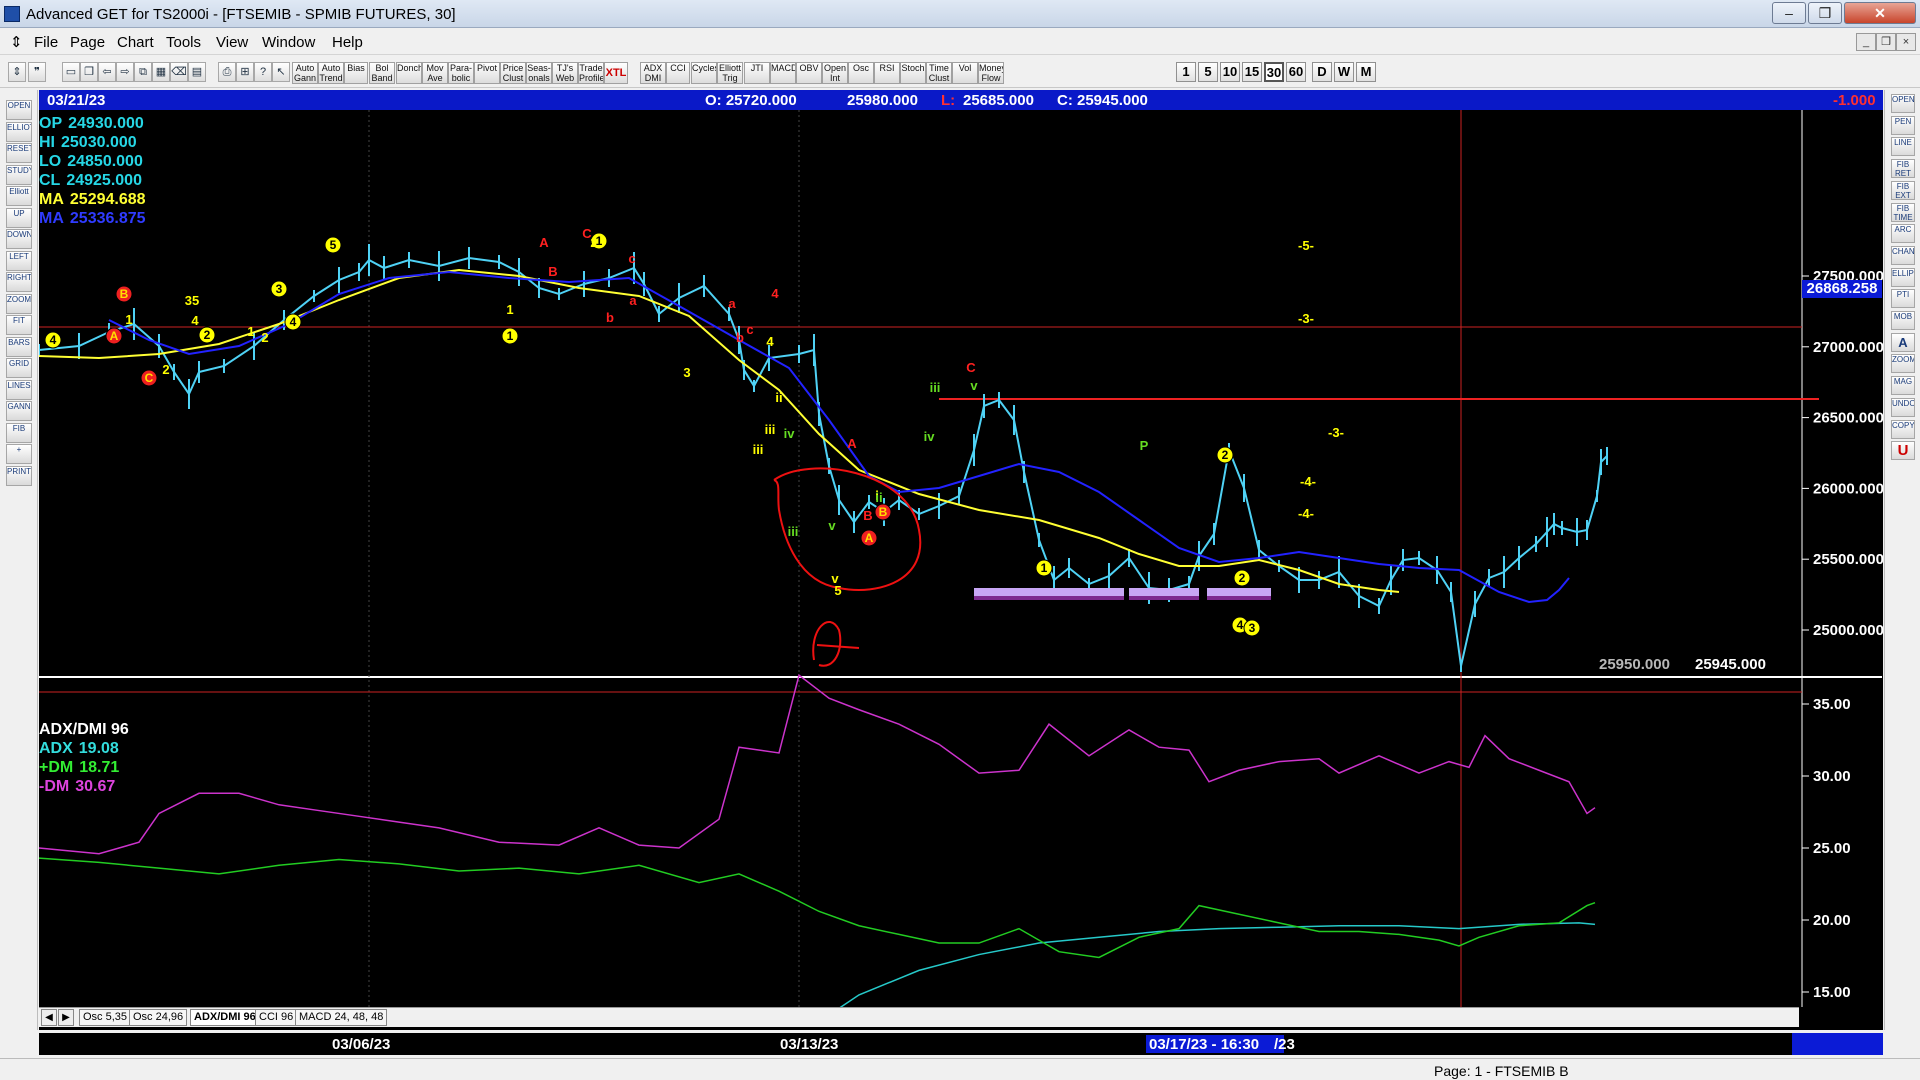  What do you see at coordinates (1903, 103) in the screenshot?
I see `right-tool-open-0-icon: OPEN` at bounding box center [1903, 103].